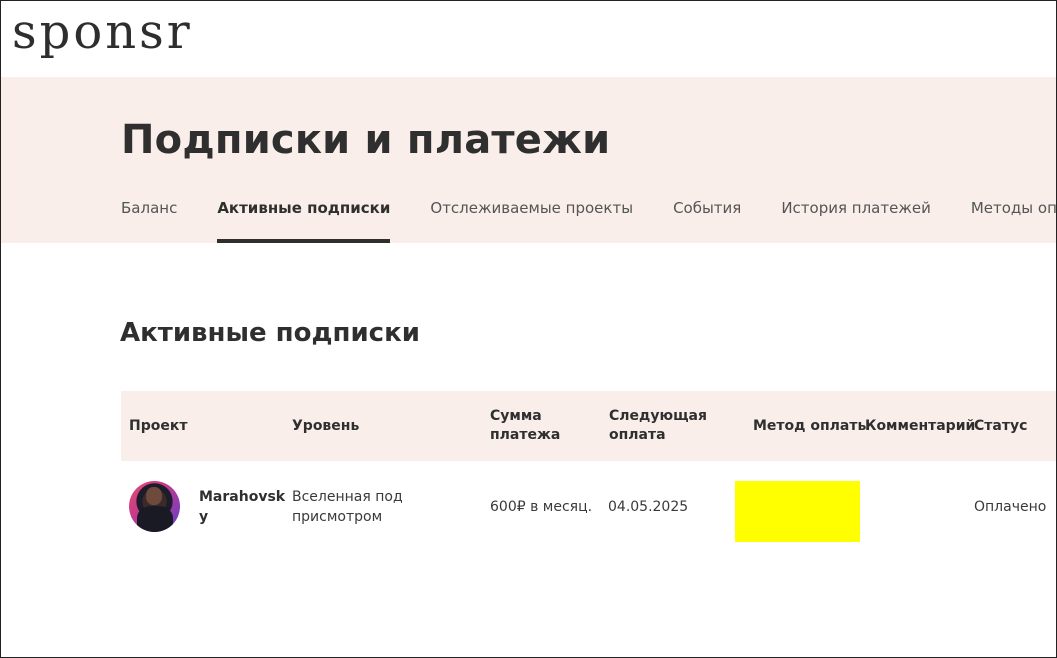 Image resolution: width=1057 pixels, height=658 pixels. What do you see at coordinates (525, 435) in the screenshot?
I see `column-header-amount-line2: платежа` at bounding box center [525, 435].